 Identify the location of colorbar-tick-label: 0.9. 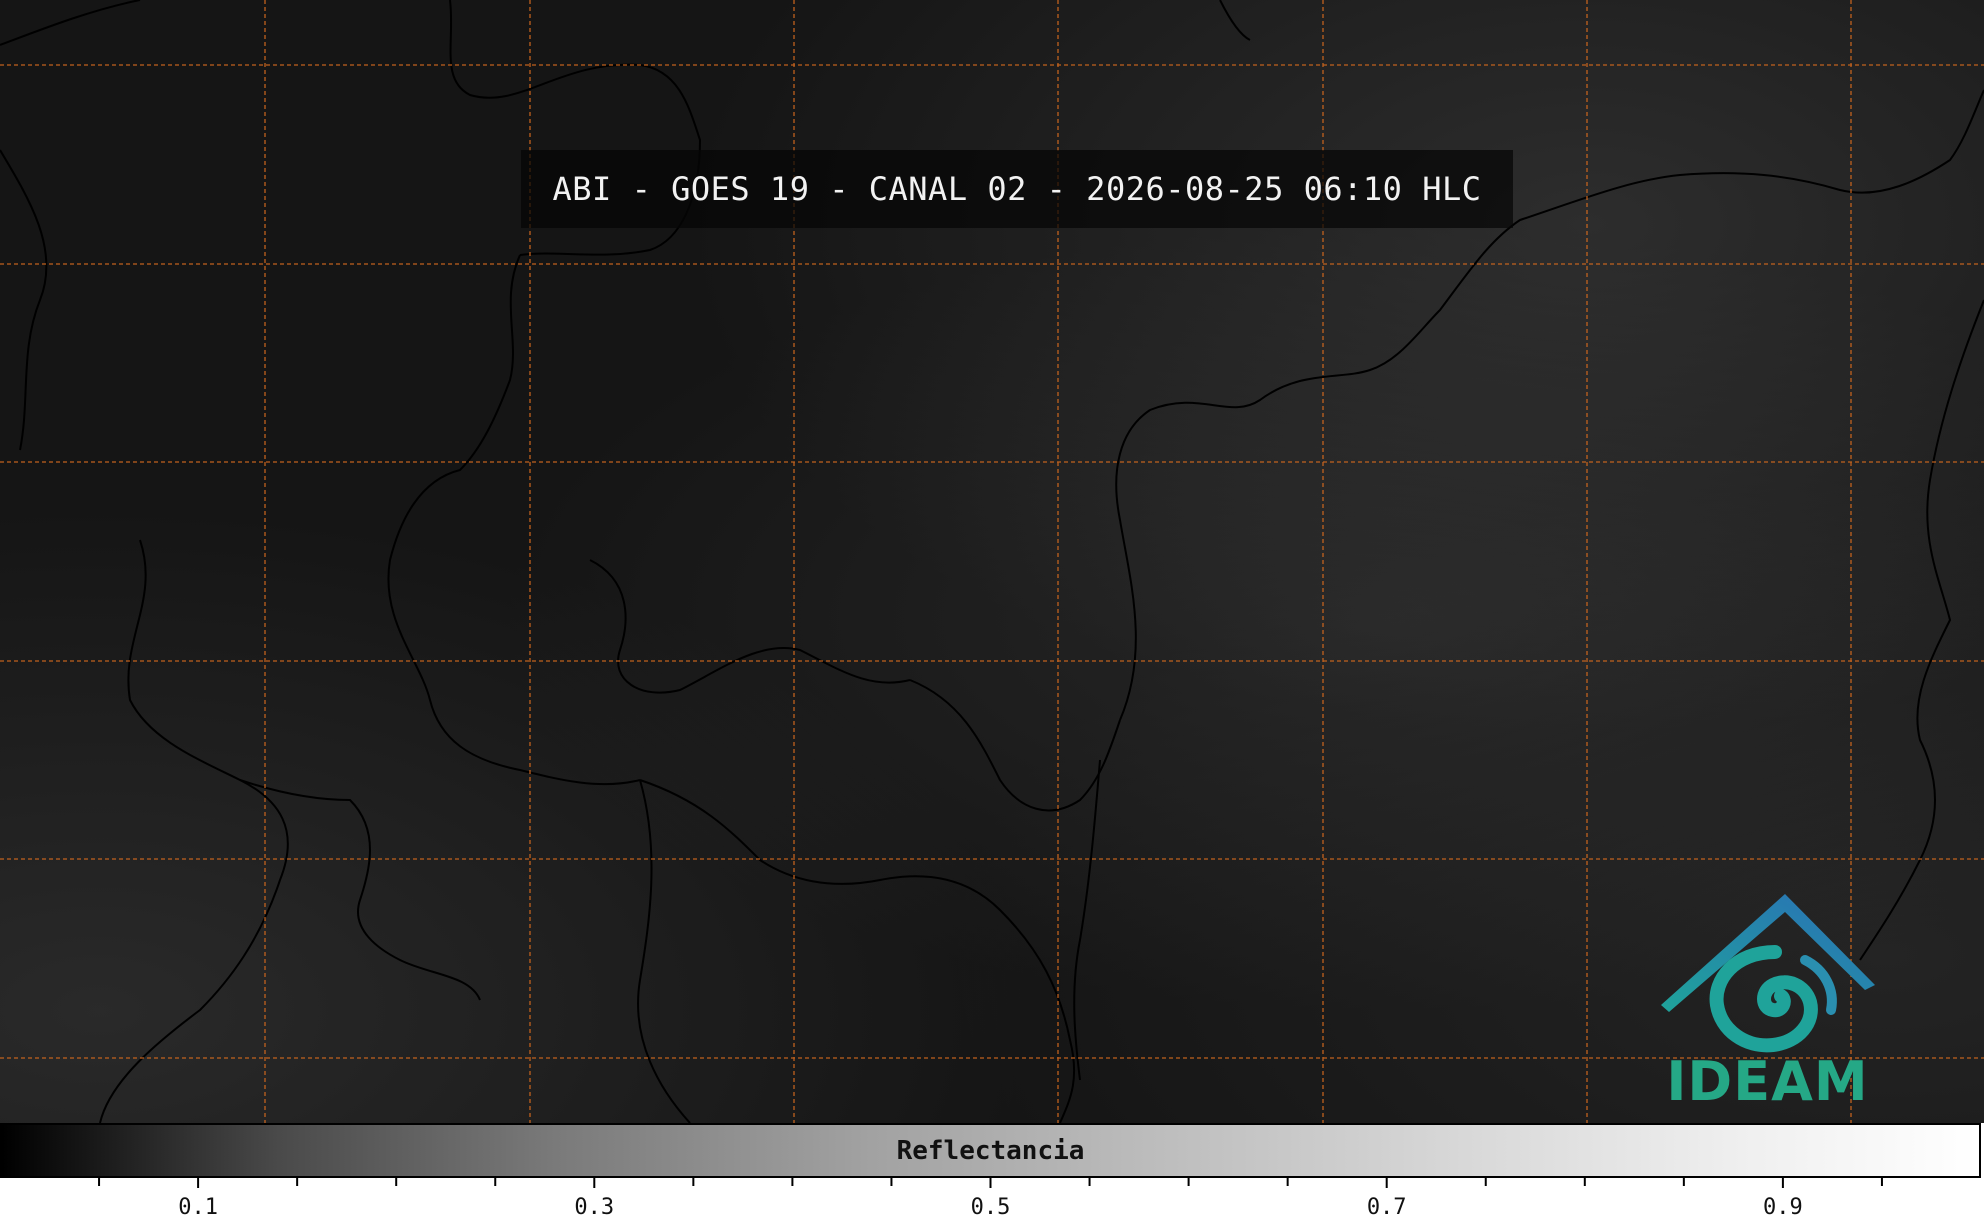
(1783, 1207).